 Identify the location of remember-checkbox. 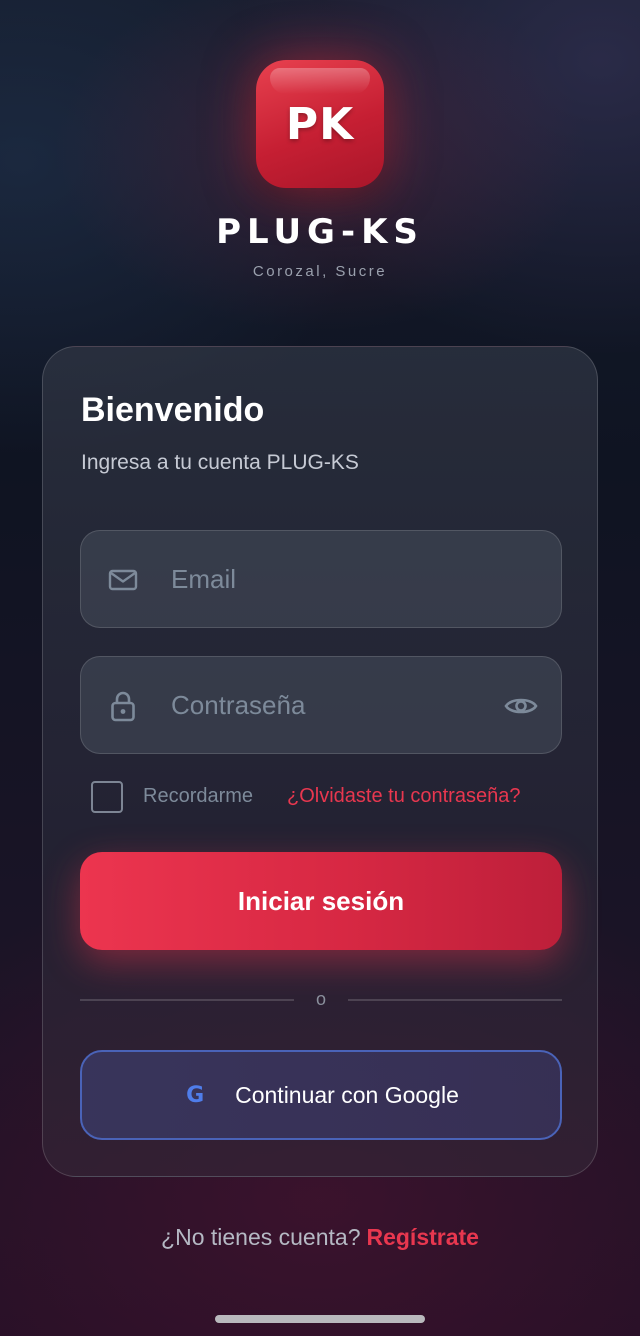
(107, 797).